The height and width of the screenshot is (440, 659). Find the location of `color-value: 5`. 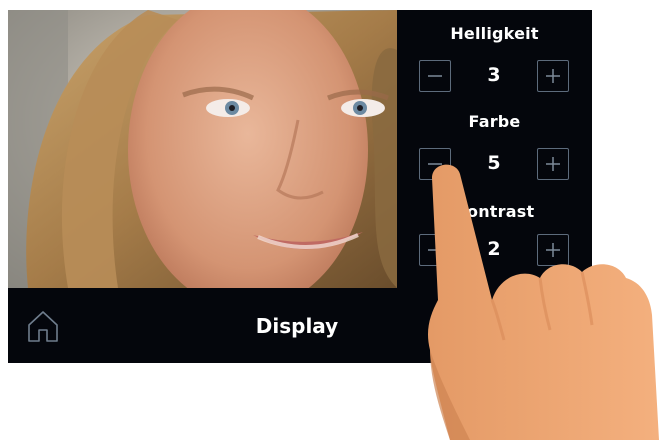

color-value: 5 is located at coordinates (494, 163).